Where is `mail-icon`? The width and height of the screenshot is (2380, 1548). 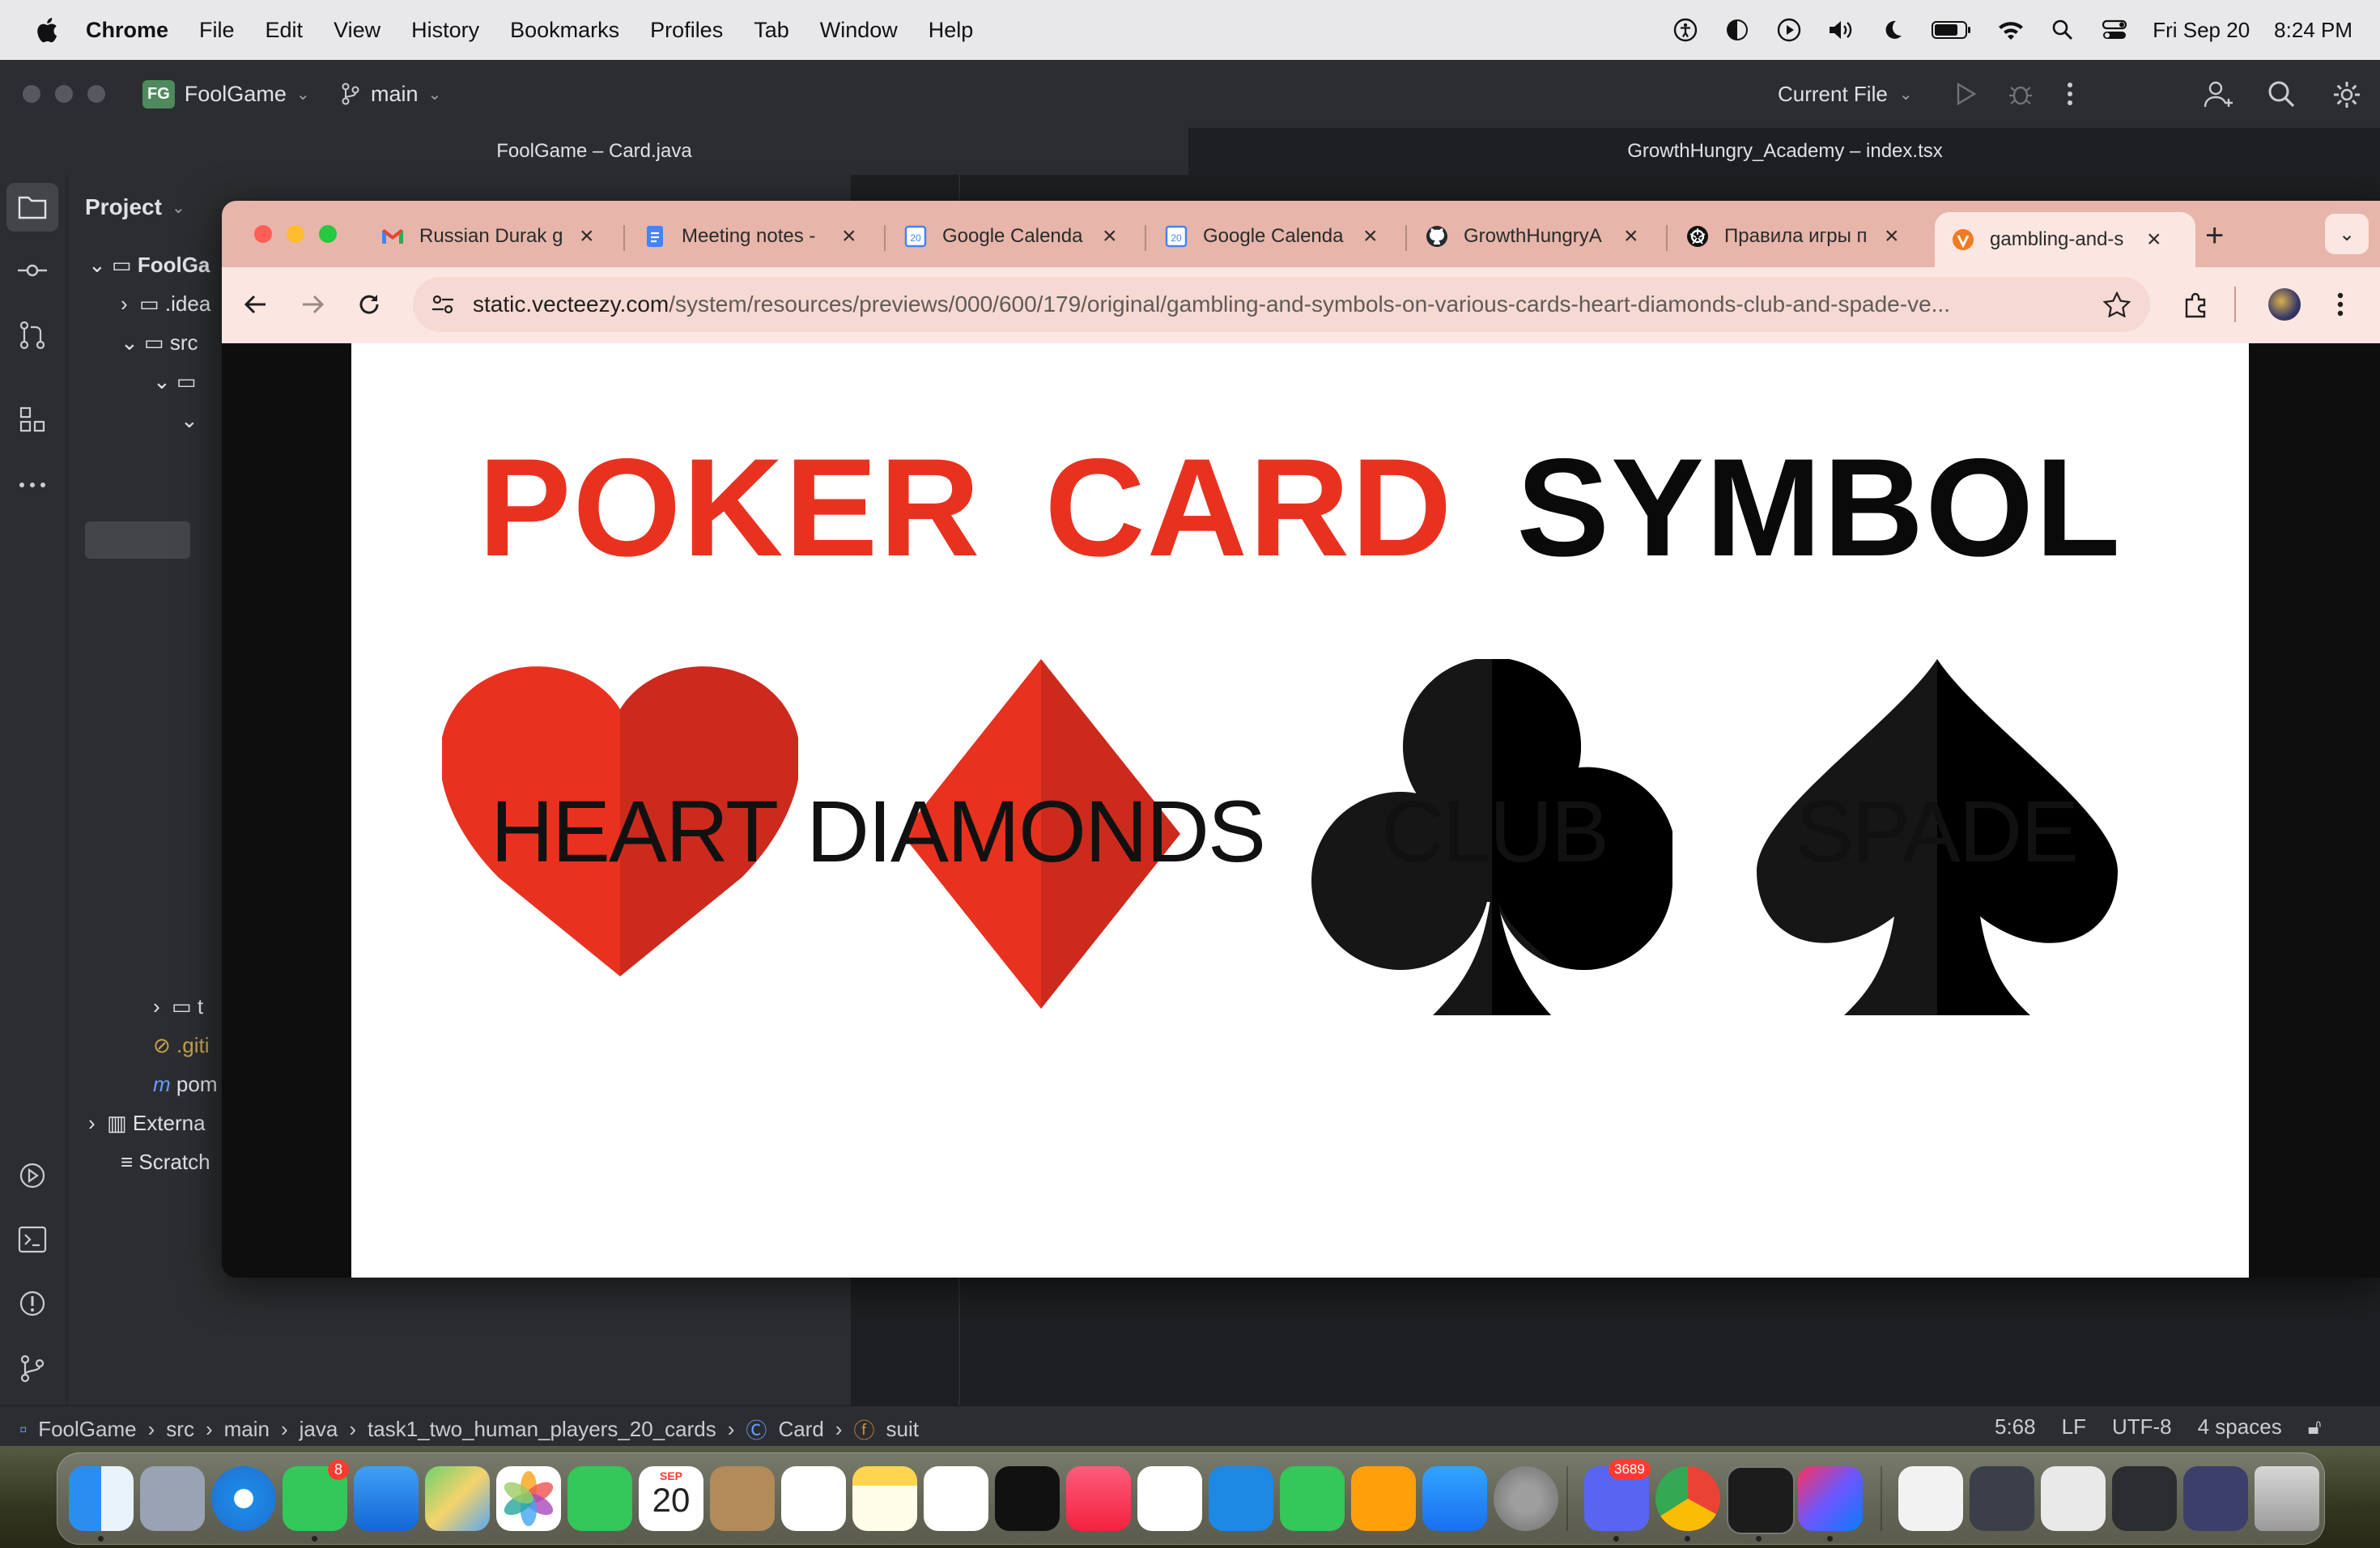
mail-icon is located at coordinates (386, 1498).